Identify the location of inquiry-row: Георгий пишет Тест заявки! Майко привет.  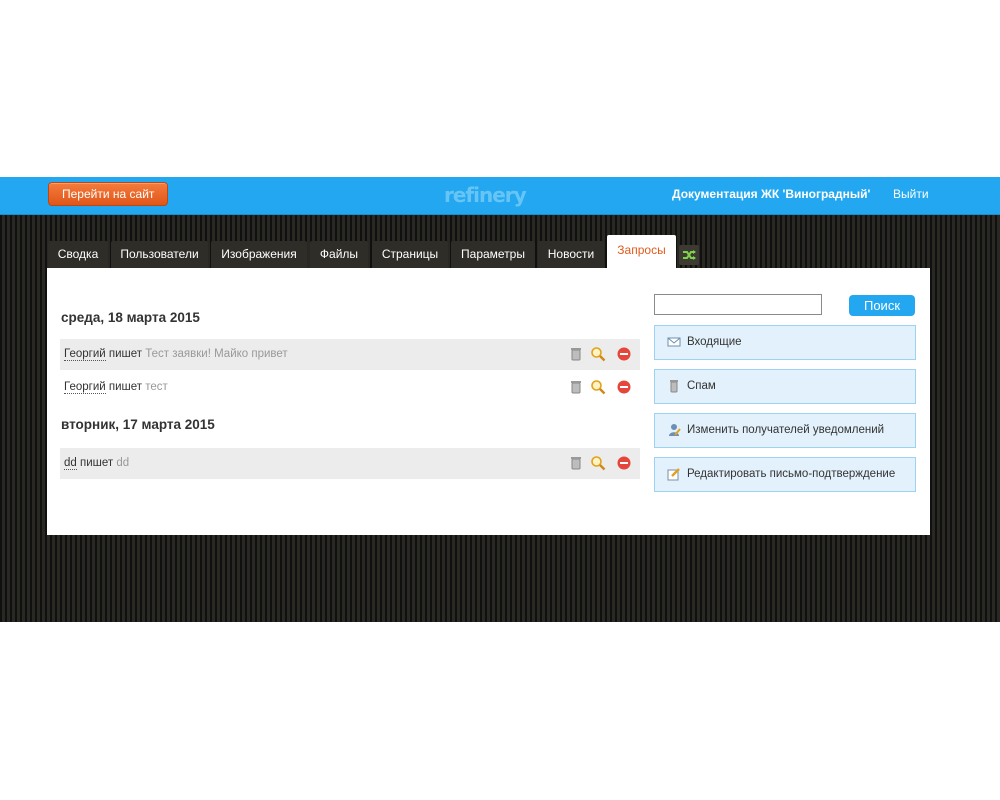
(350, 354).